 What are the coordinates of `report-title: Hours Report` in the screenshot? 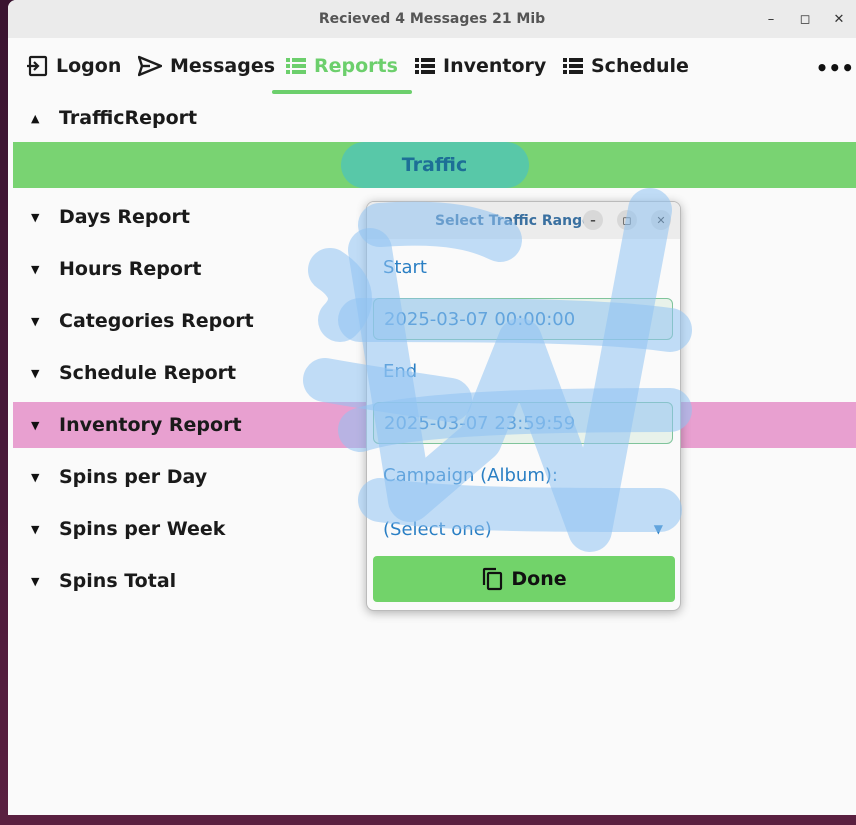 It's located at (130, 269).